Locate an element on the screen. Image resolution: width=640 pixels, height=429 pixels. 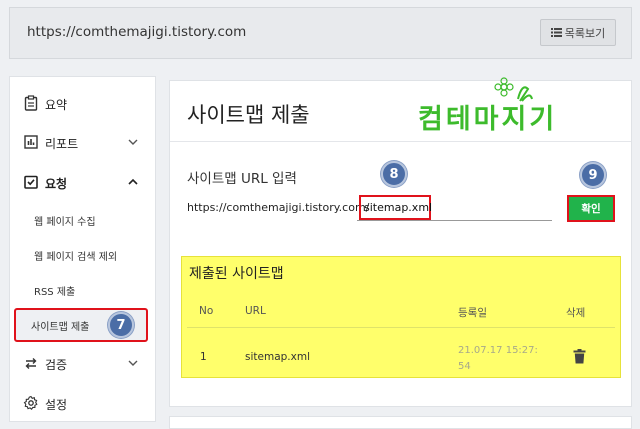
main-panel-bottom is located at coordinates (400, 422).